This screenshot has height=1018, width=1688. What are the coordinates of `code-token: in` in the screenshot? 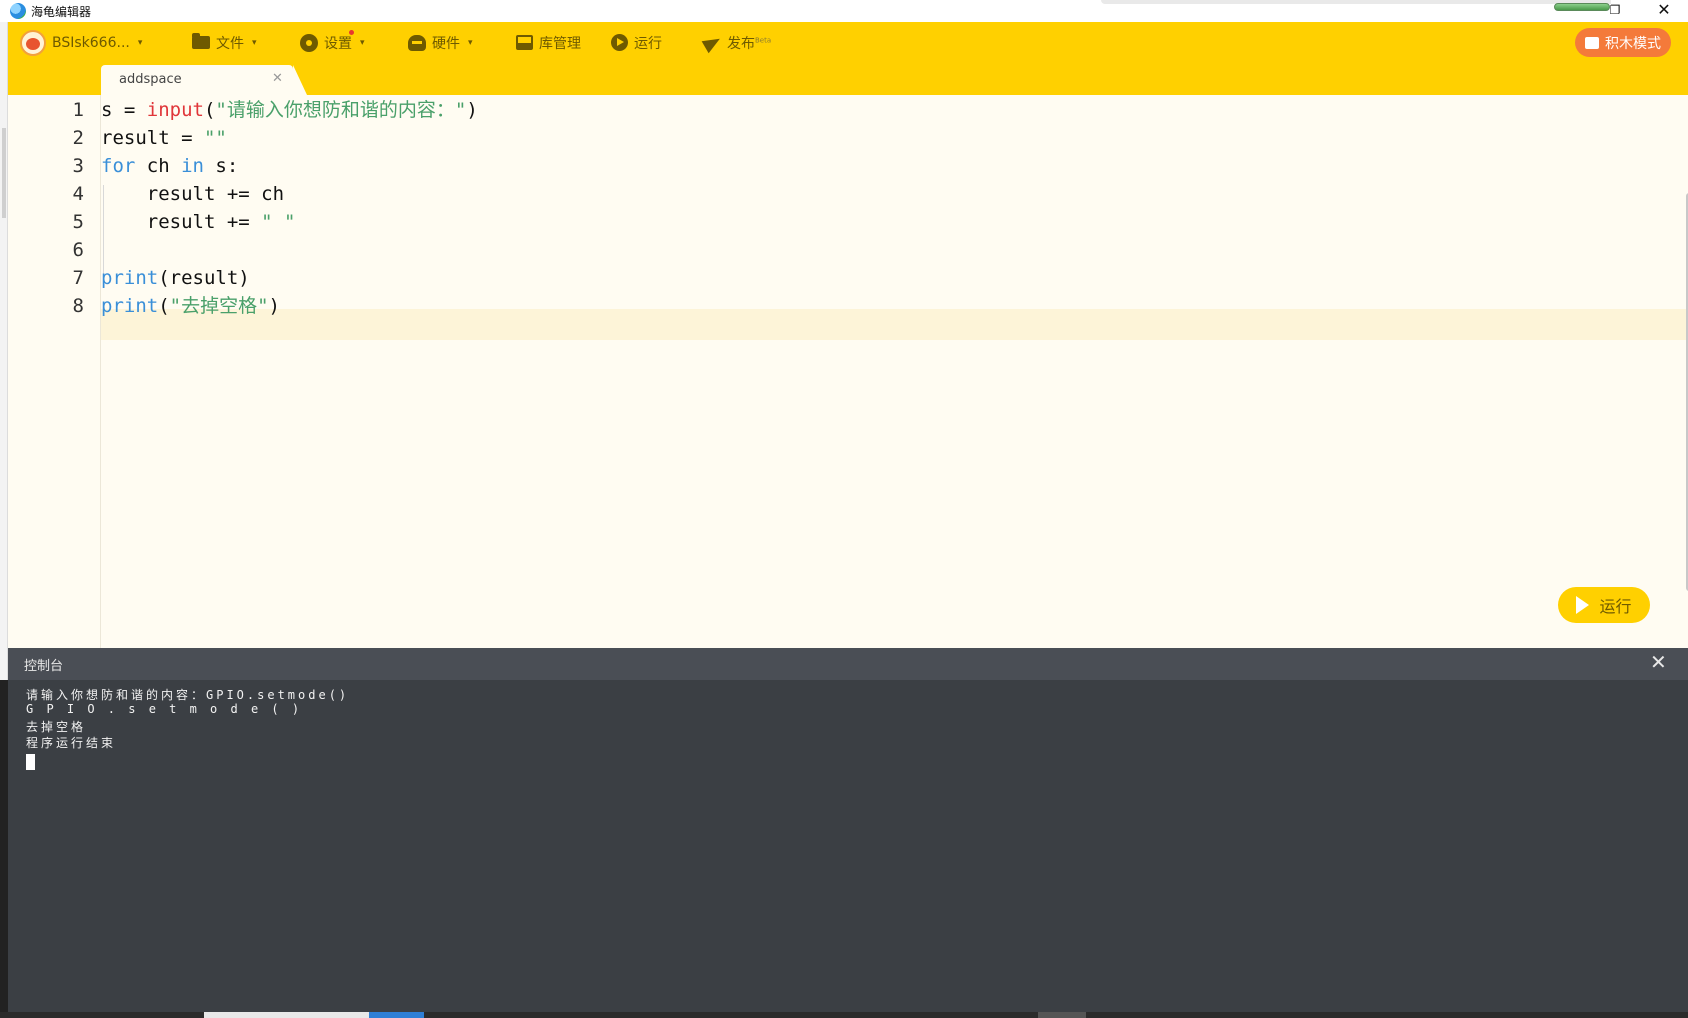 It's located at (192, 166).